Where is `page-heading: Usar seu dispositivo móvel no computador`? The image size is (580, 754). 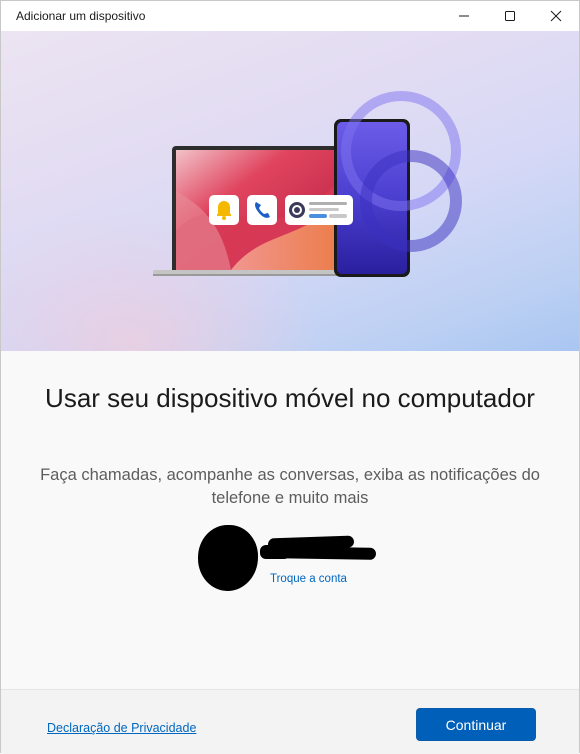 page-heading: Usar seu dispositivo móvel no computador is located at coordinates (290, 398).